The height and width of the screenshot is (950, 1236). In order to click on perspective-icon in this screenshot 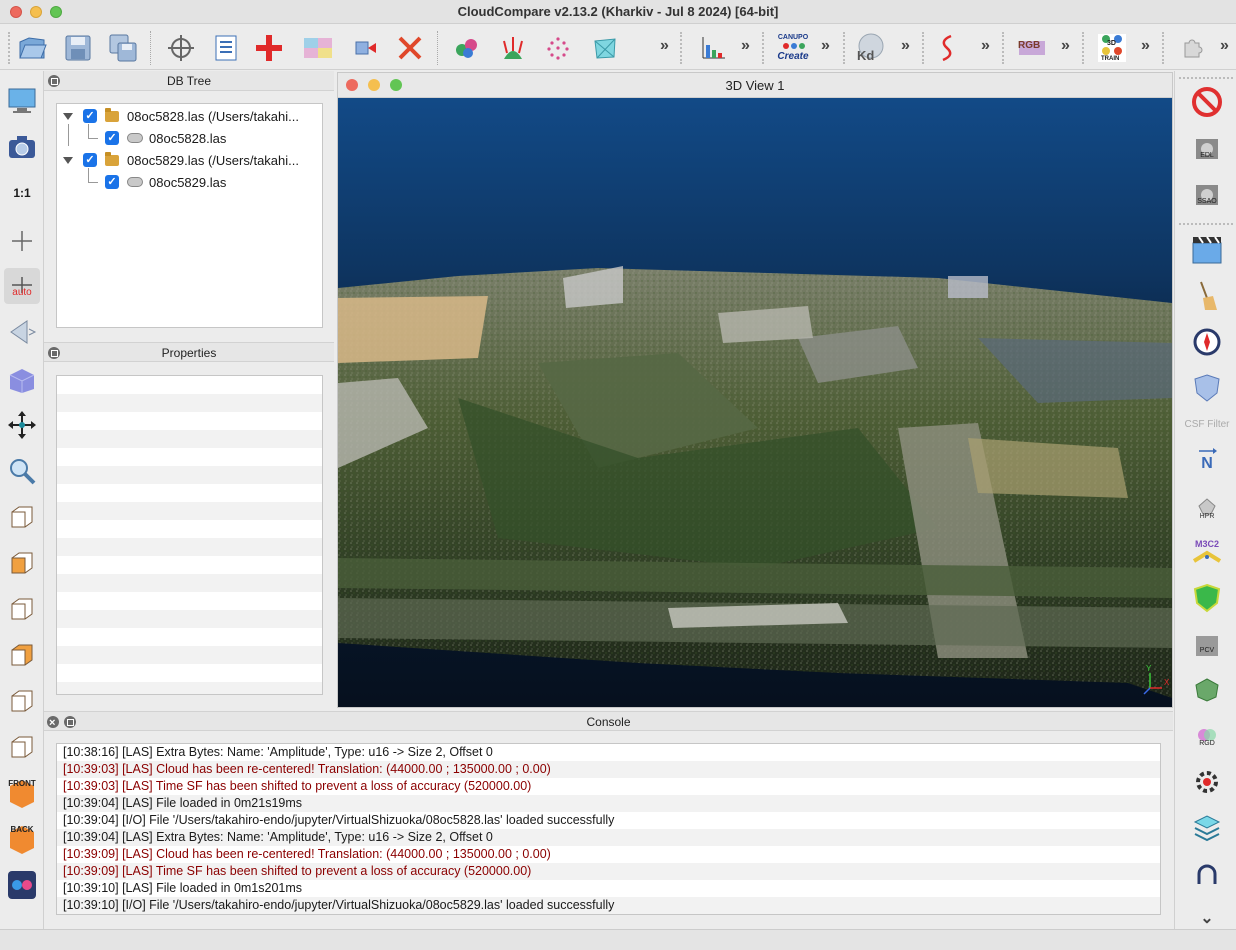, I will do `click(22, 332)`.